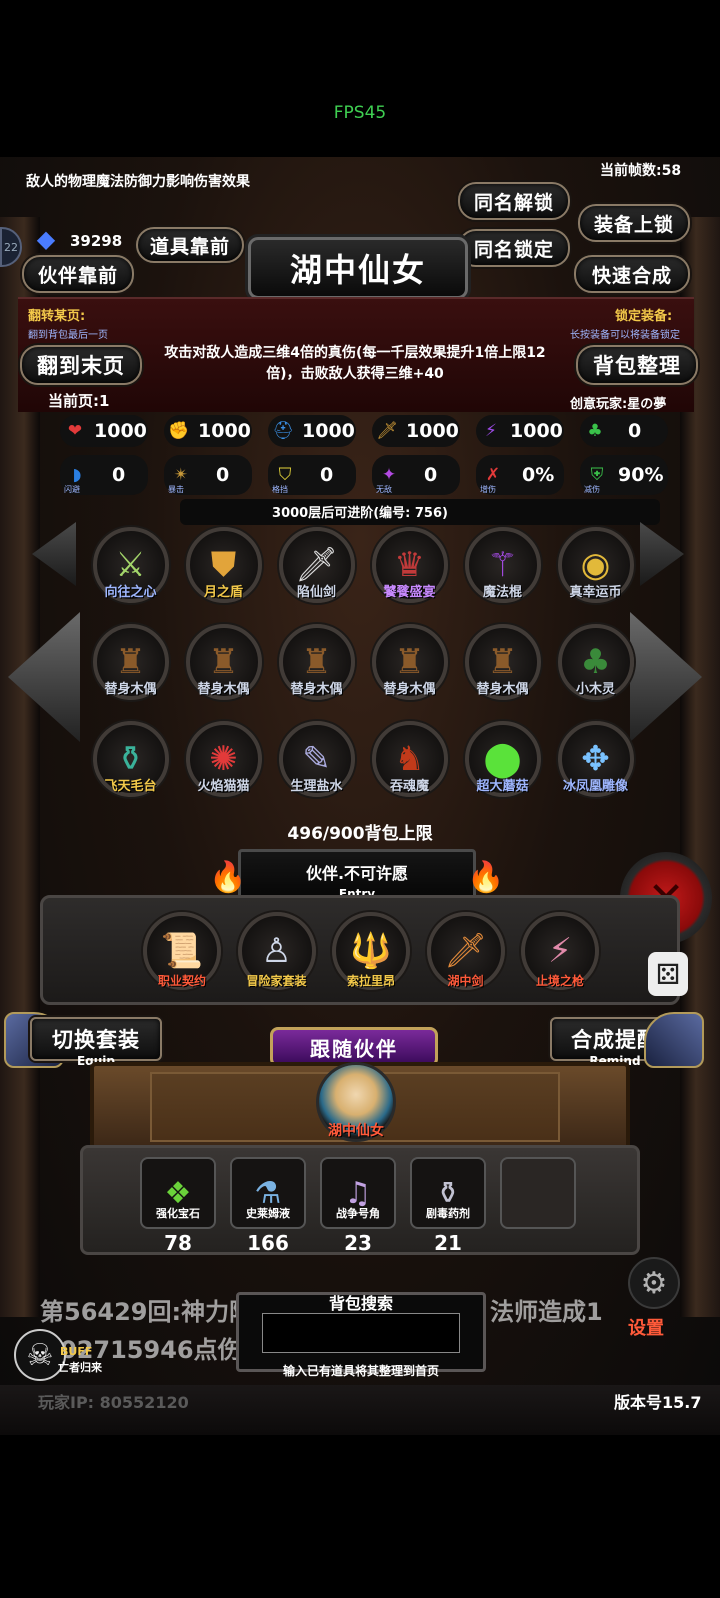 The height and width of the screenshot is (1598, 720). Describe the element at coordinates (147, 1312) in the screenshot. I see `battle-log-line1: 第56429回:神力附` at that location.